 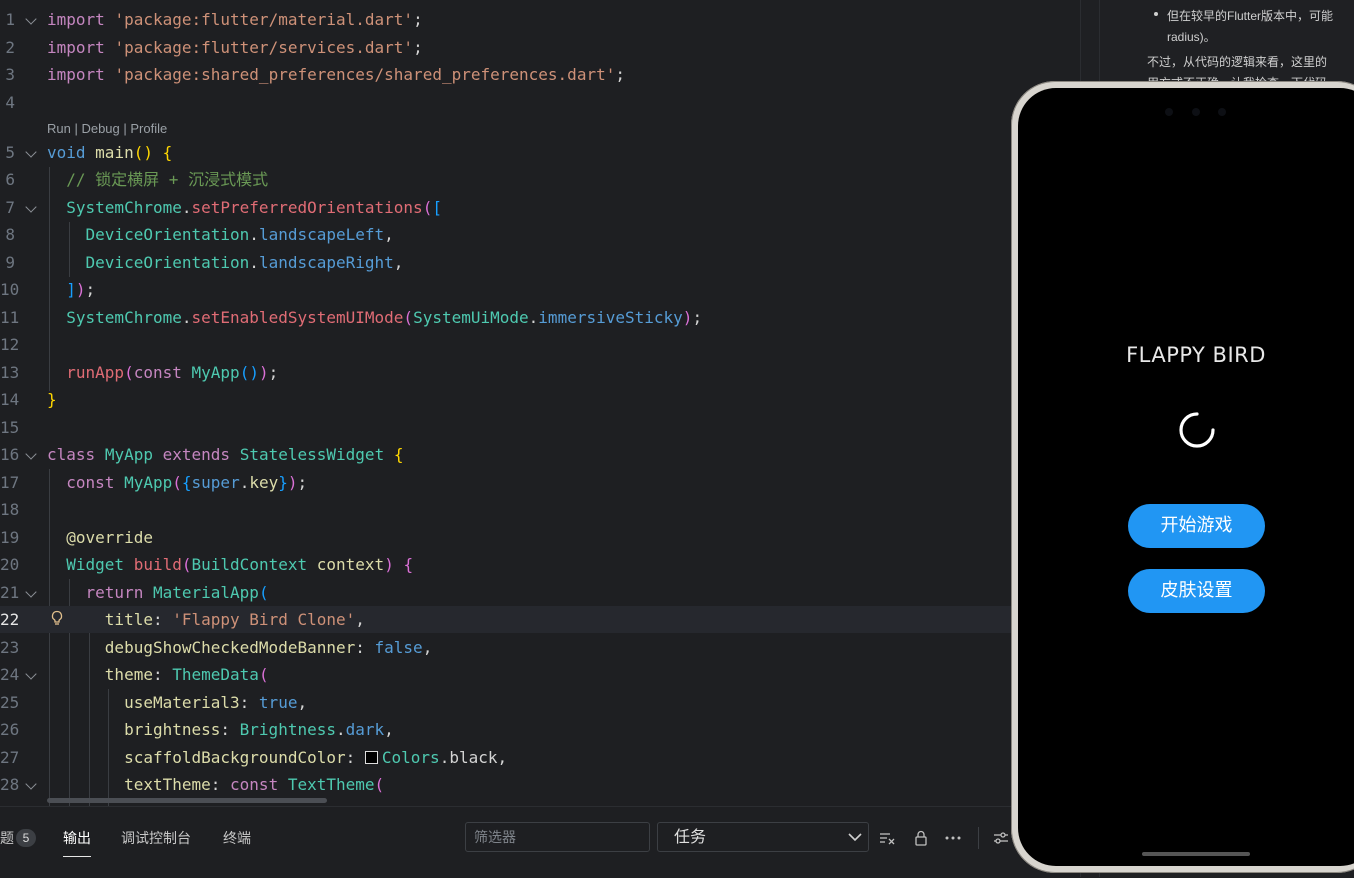 What do you see at coordinates (540, 482) in the screenshot?
I see `code-line: 17 const MyApp({super.key});` at bounding box center [540, 482].